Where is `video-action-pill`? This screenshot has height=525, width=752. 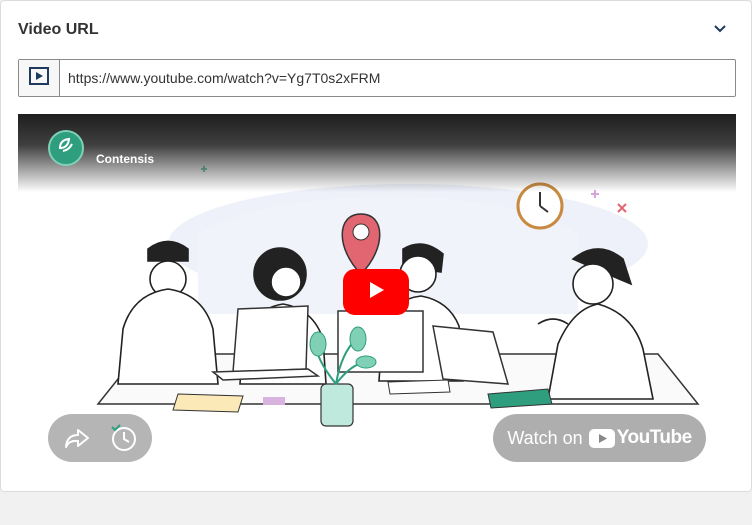
video-action-pill is located at coordinates (100, 438).